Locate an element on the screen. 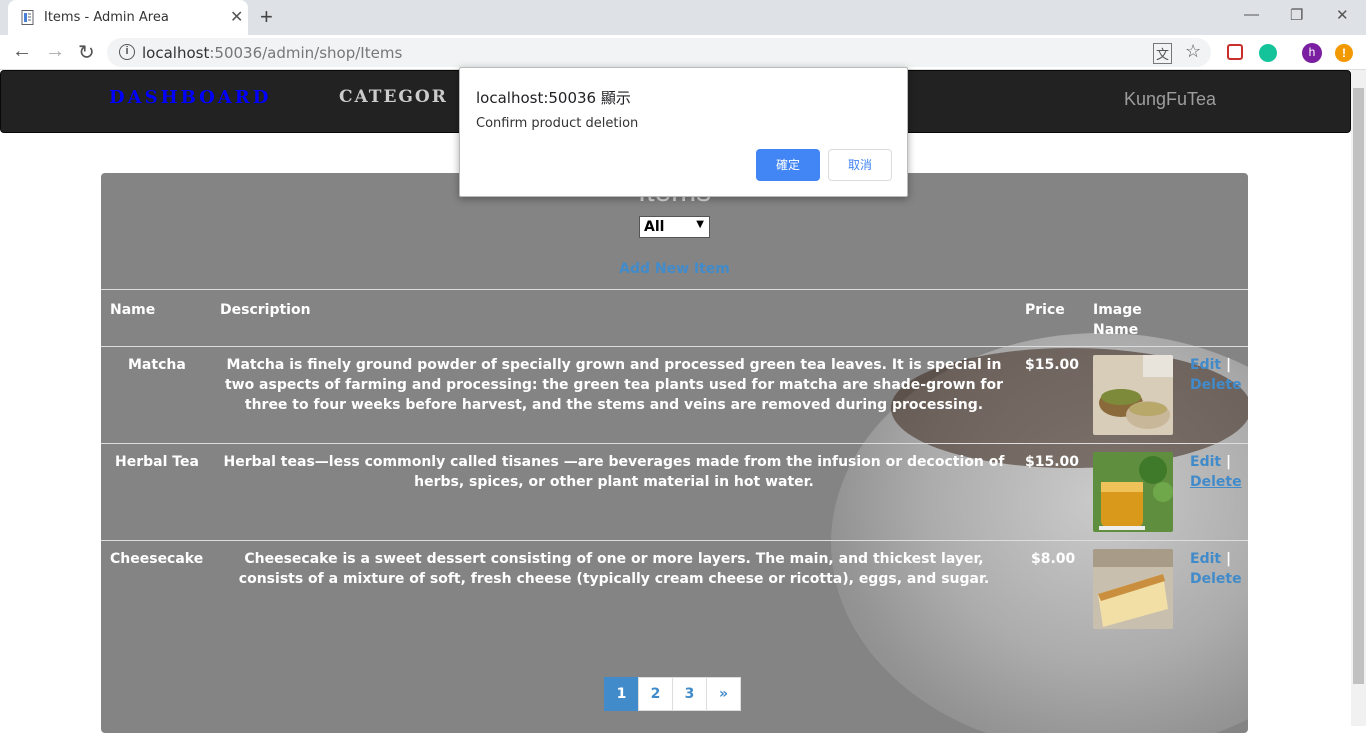 The width and height of the screenshot is (1366, 733). herbal-tea-image is located at coordinates (1133, 492).